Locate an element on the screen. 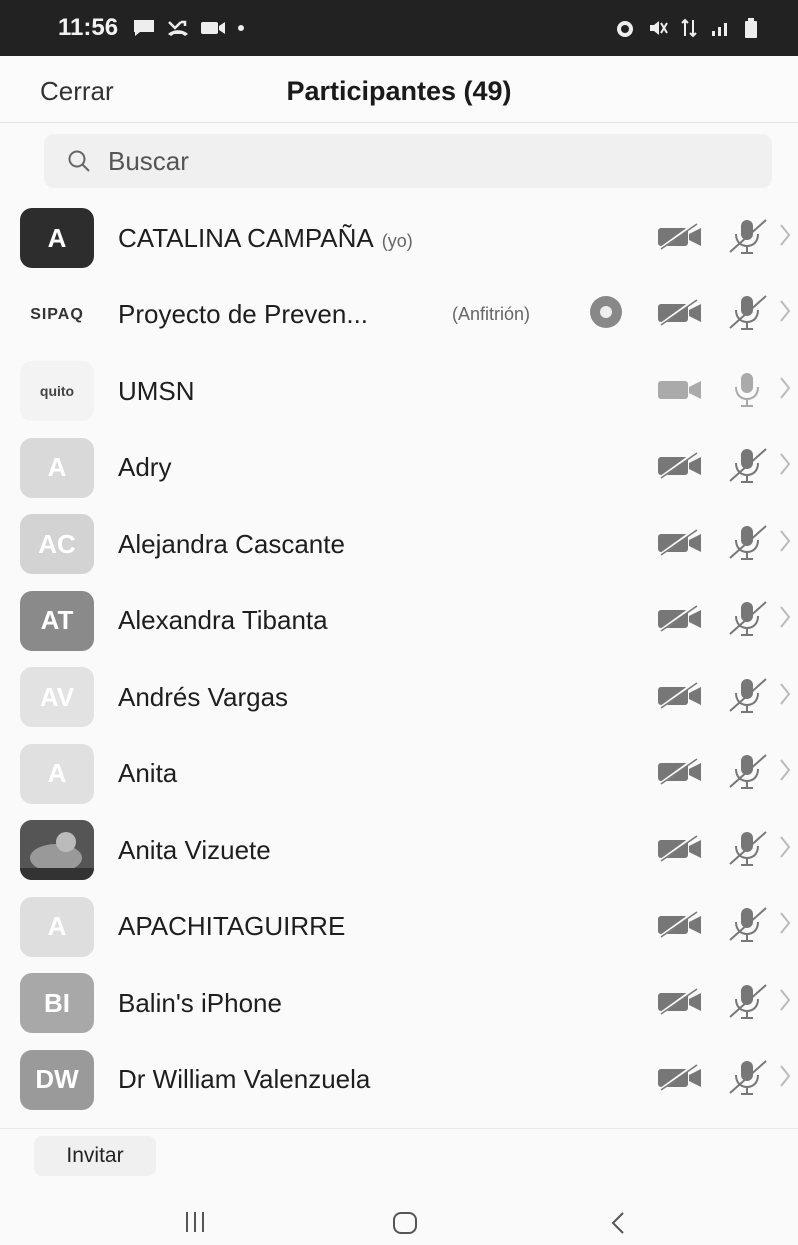  status-bar: 11:56 is located at coordinates (399, 28).